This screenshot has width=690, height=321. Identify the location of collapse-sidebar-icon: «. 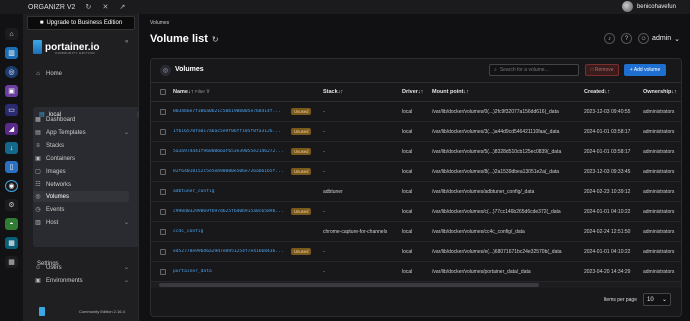
(126, 42).